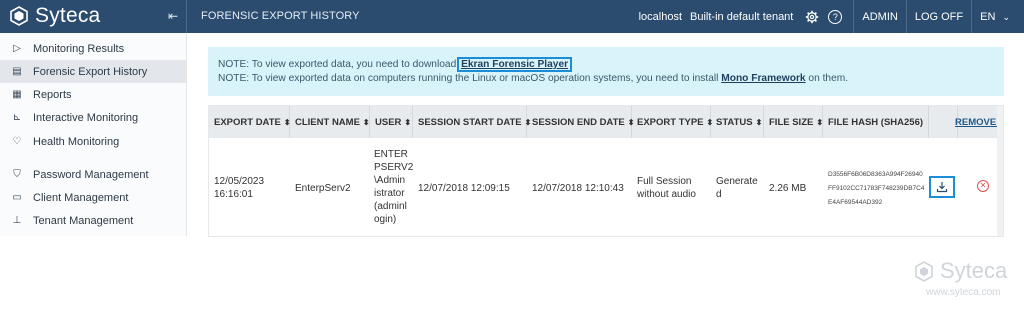 The height and width of the screenshot is (321, 1024). I want to click on column-header-session-end-date: SESSION END DATE ⬍, so click(580, 122).